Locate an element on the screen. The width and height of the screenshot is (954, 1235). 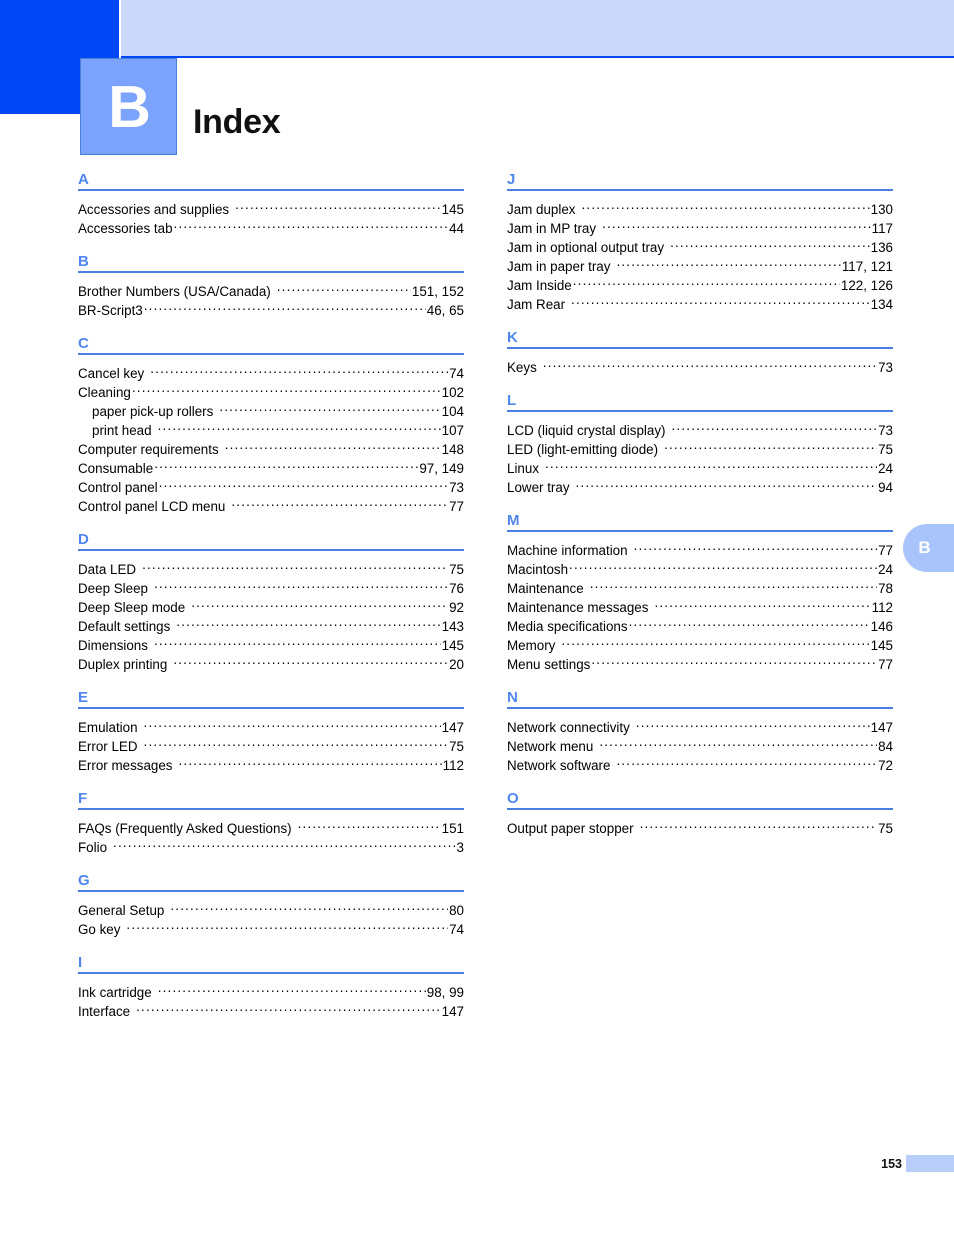
index-entry-label: Error messages is located at coordinates (125, 765).